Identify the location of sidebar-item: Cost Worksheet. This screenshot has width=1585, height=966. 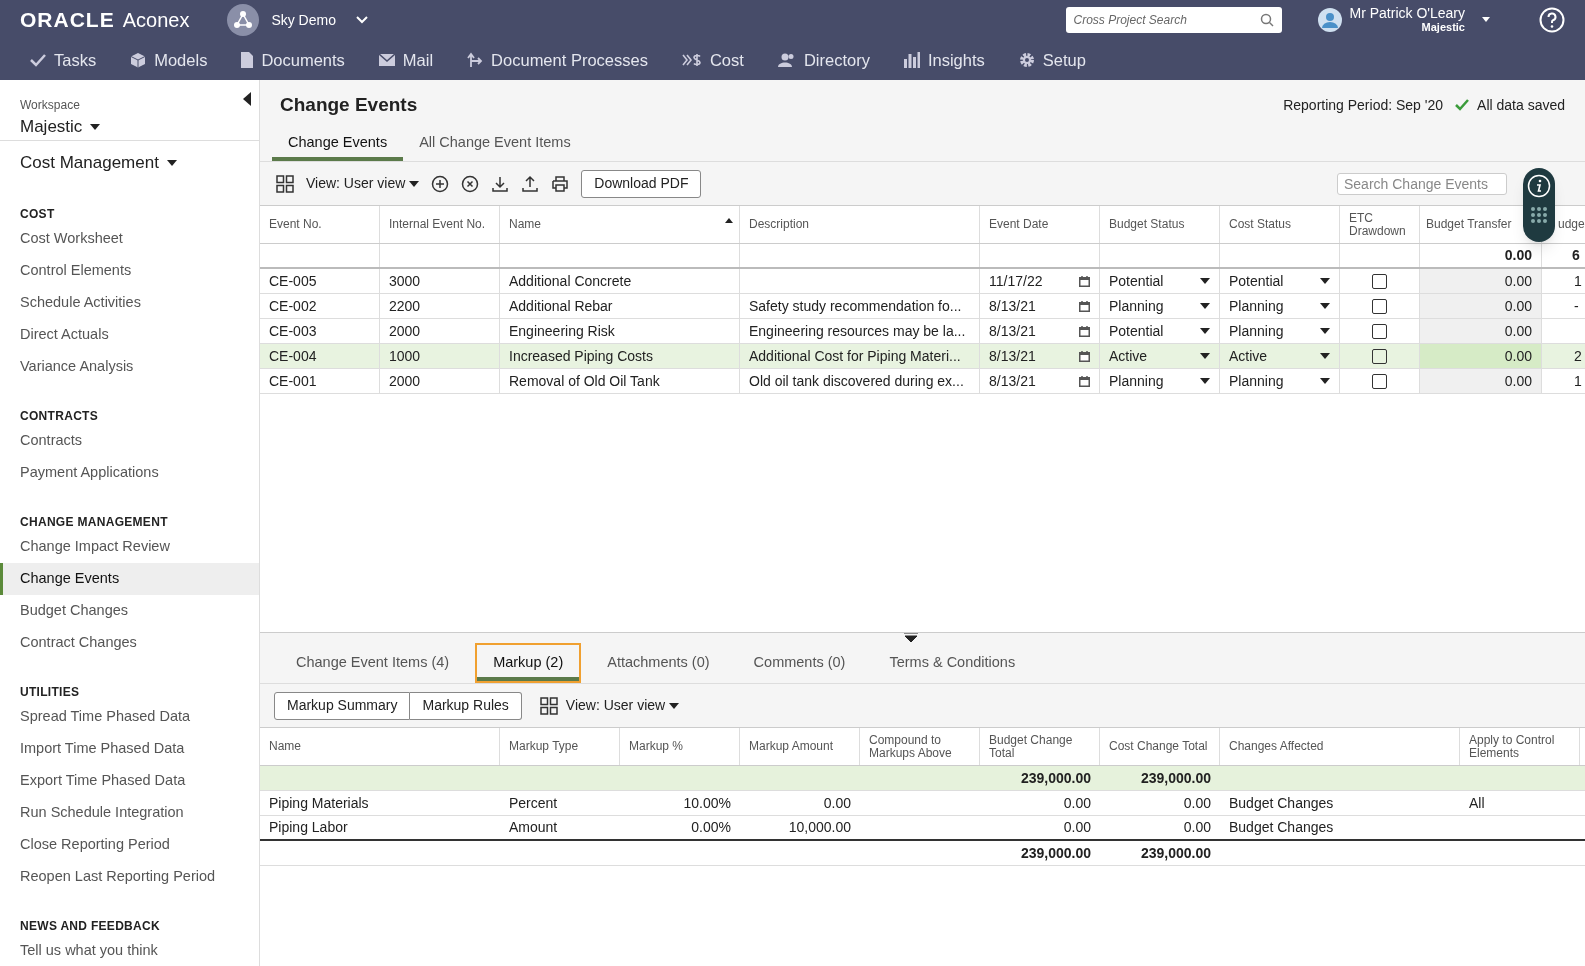
(129, 238).